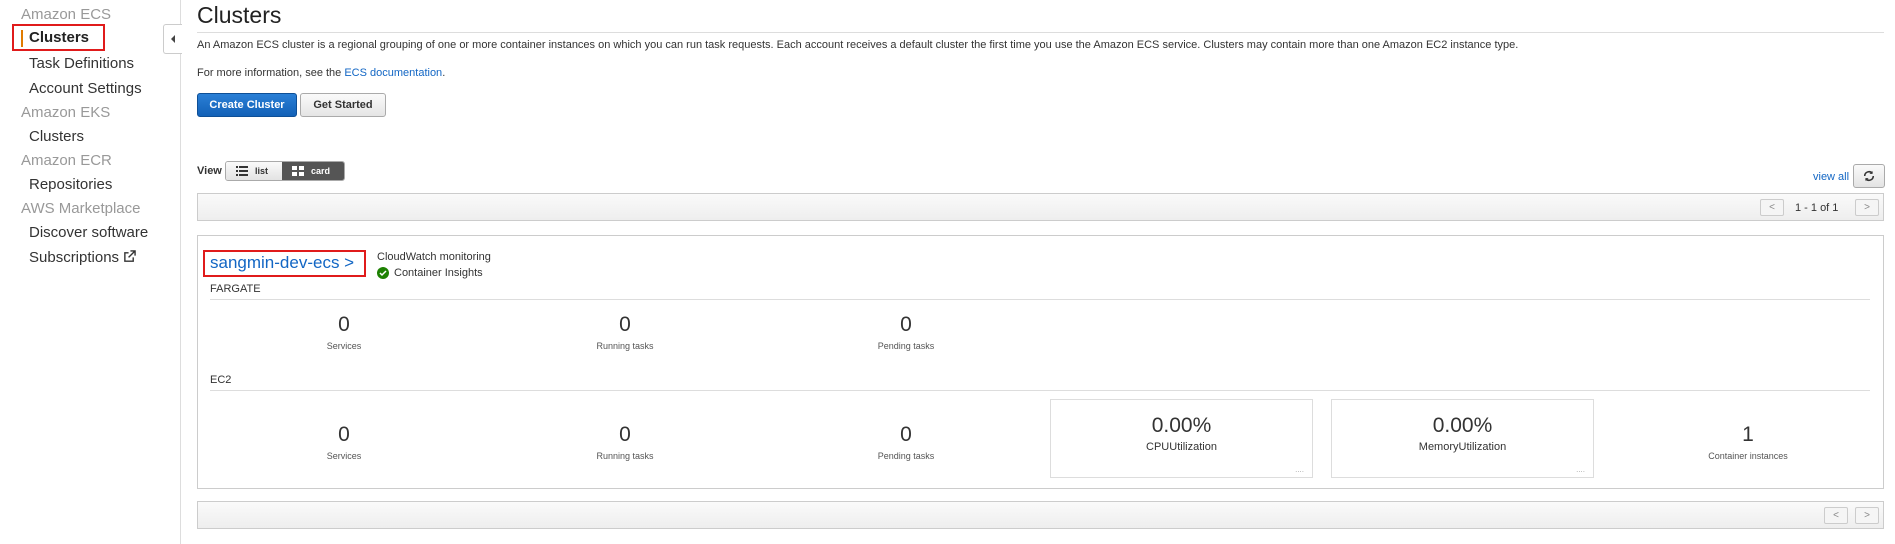 This screenshot has height=544, width=1895. What do you see at coordinates (209, 171) in the screenshot?
I see `view-label: View` at bounding box center [209, 171].